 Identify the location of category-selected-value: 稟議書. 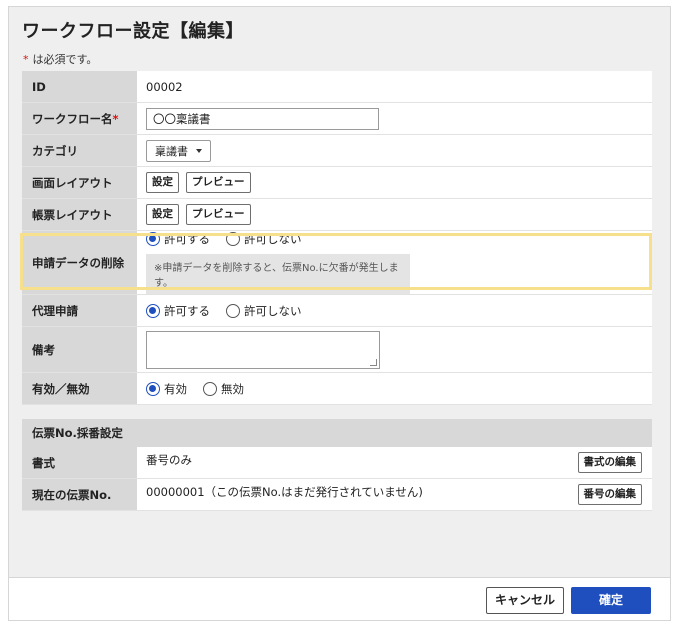
(171, 151).